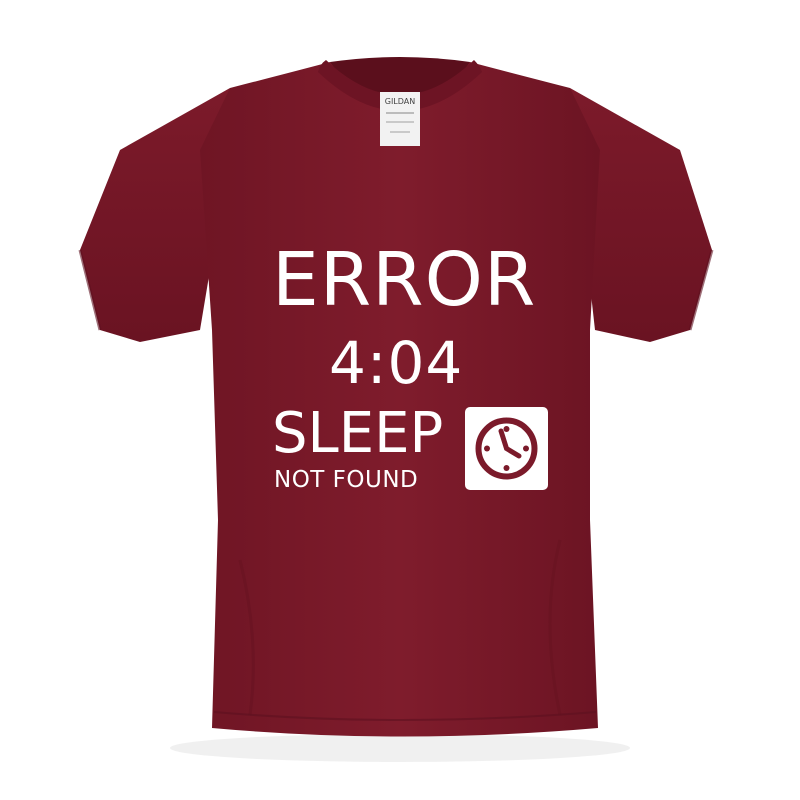  Describe the element at coordinates (358, 433) in the screenshot. I see `print-line-sleep: SLEEP` at that location.